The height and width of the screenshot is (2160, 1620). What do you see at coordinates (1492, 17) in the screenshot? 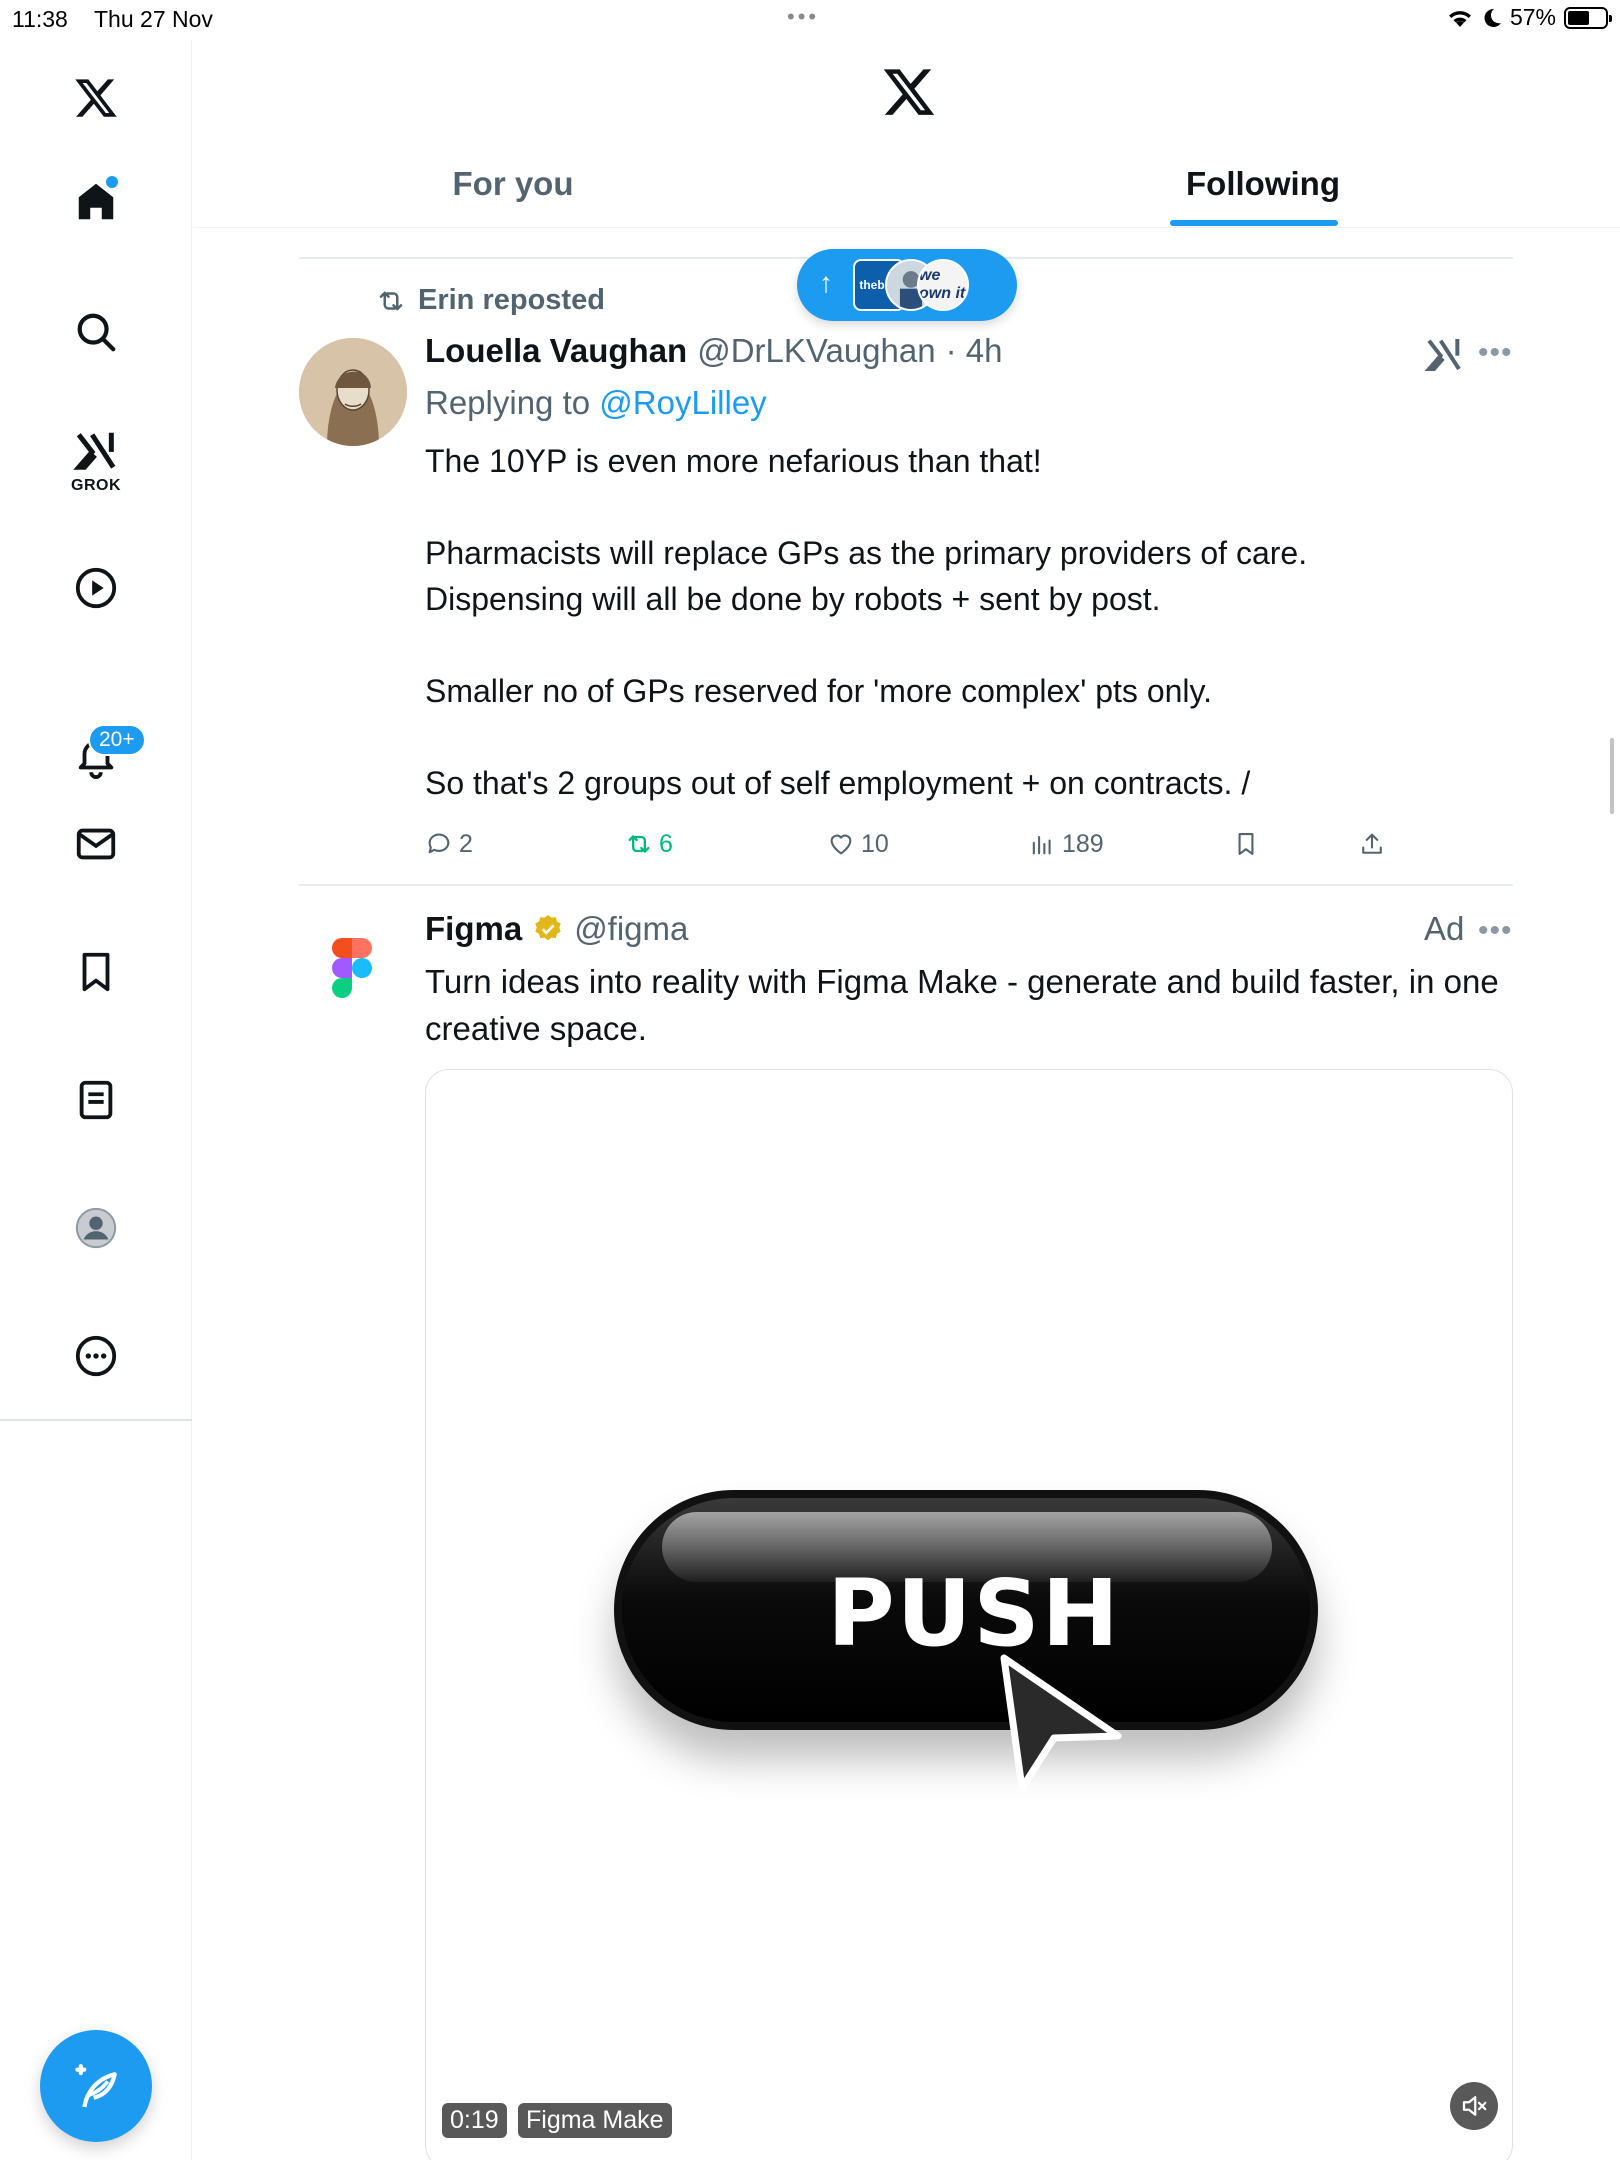
I see `moon-icon` at bounding box center [1492, 17].